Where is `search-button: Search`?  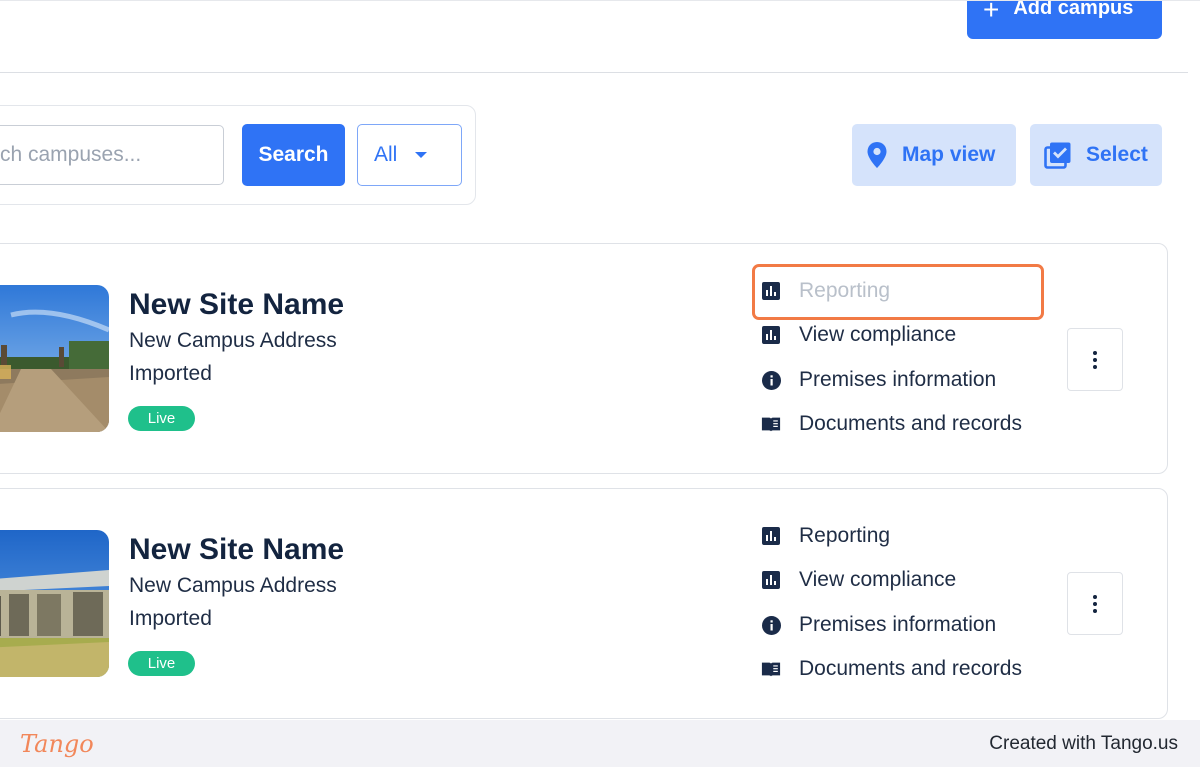
search-button: Search is located at coordinates (293, 155).